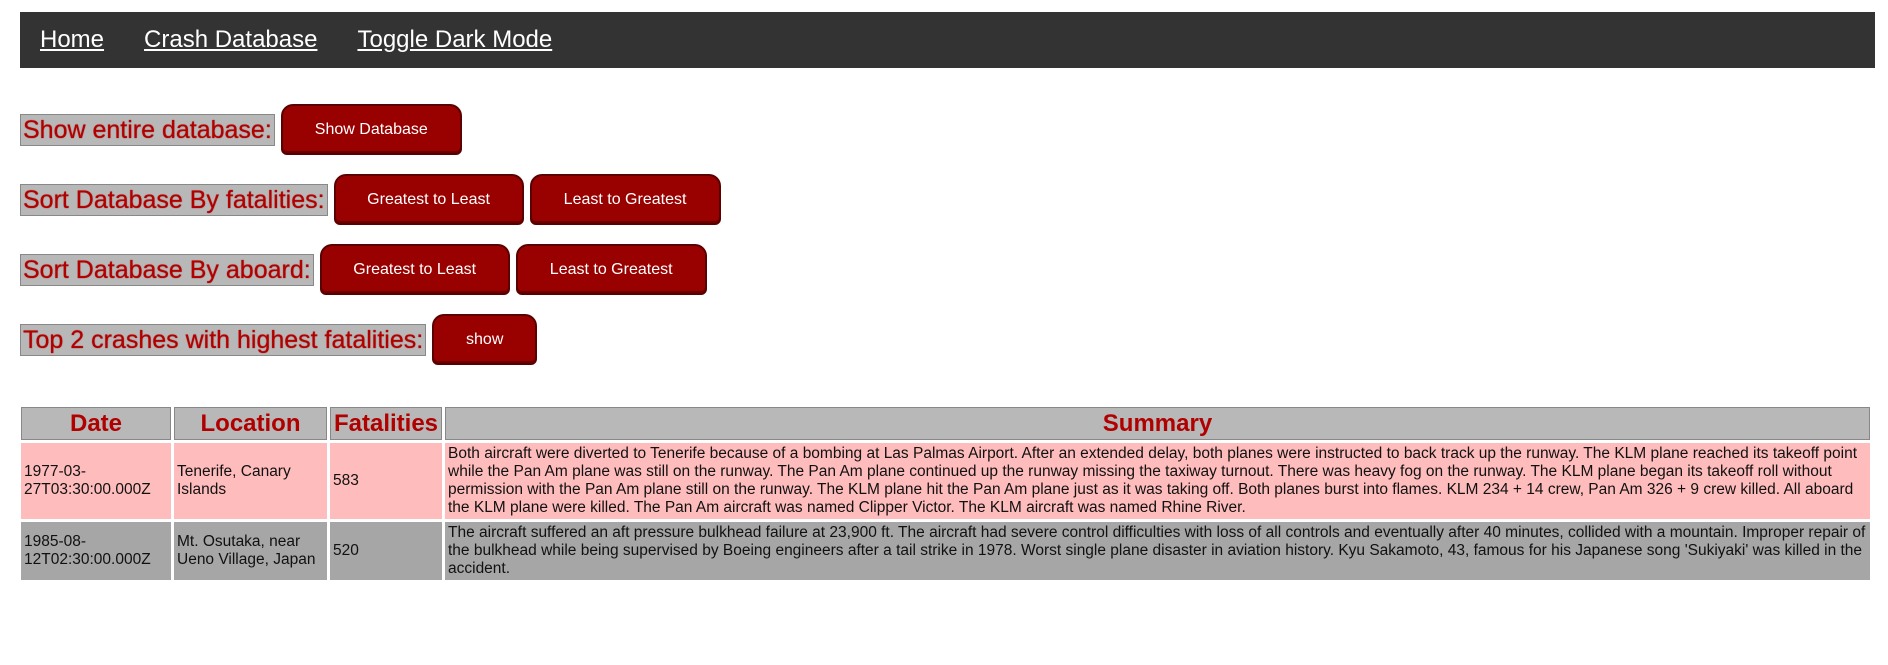 The image size is (1888, 665). I want to click on show-database-label: Show entire database:, so click(147, 129).